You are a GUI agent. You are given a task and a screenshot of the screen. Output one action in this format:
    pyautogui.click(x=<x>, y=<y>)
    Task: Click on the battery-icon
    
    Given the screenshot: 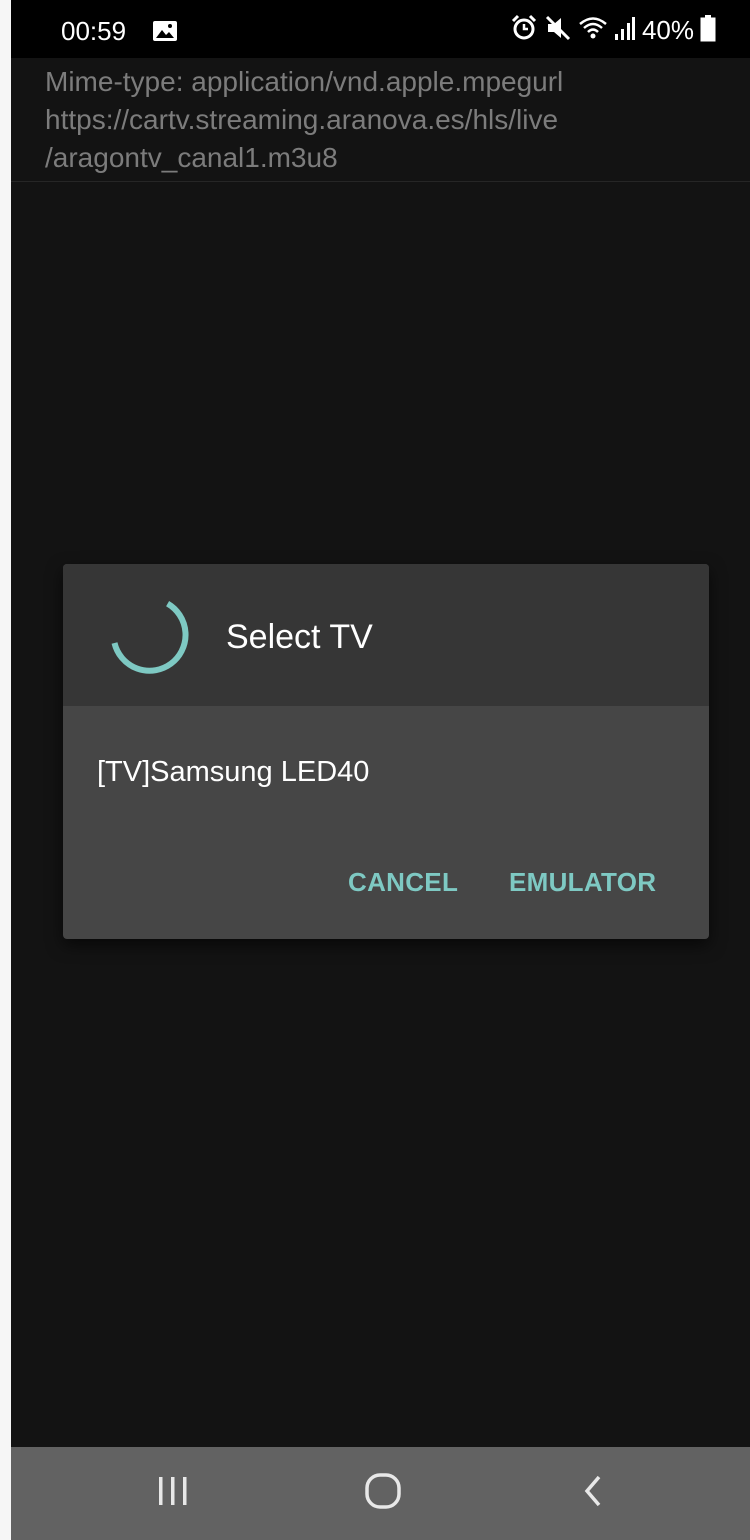 What is the action you would take?
    pyautogui.click(x=708, y=30)
    